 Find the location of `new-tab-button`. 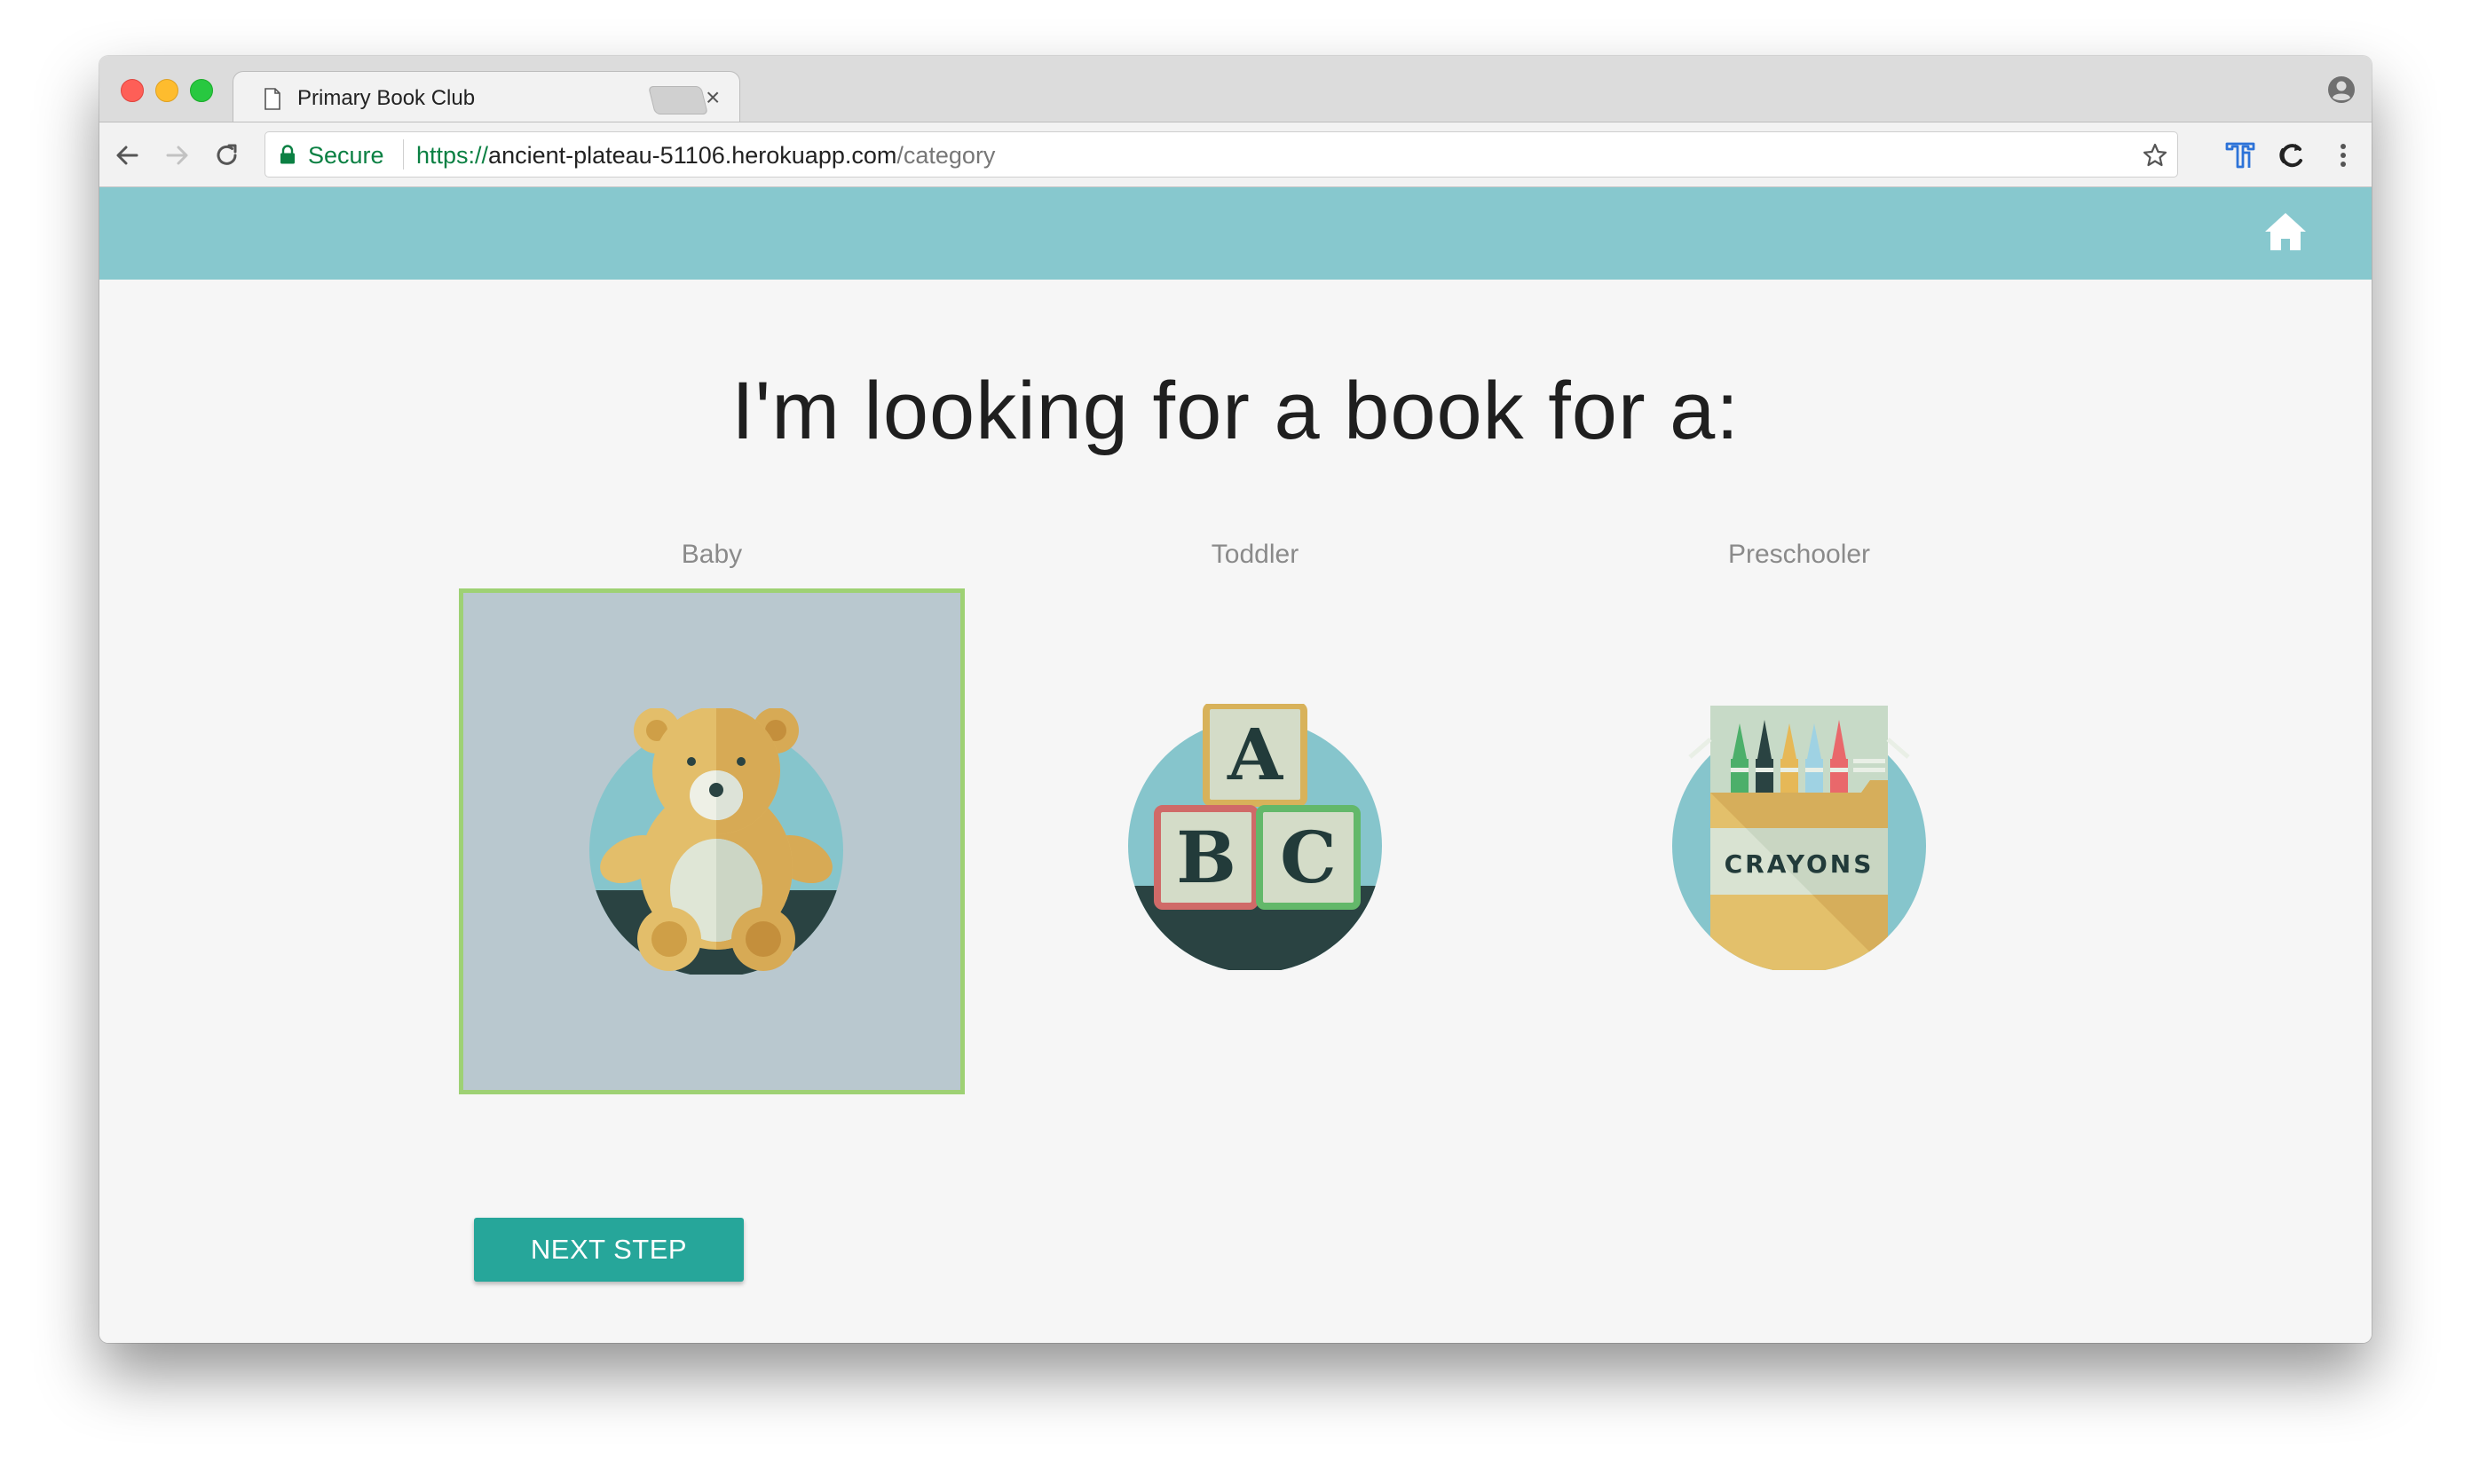

new-tab-button is located at coordinates (678, 100).